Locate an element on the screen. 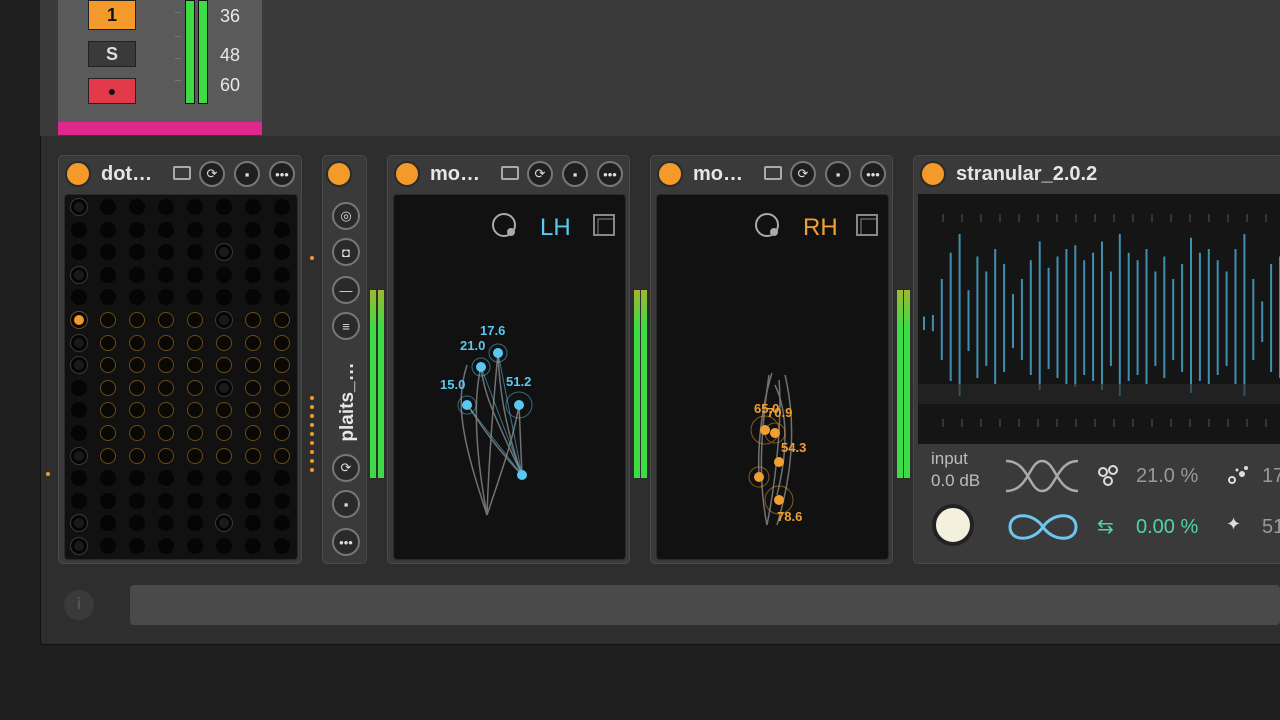  input-knob is located at coordinates (953, 525).